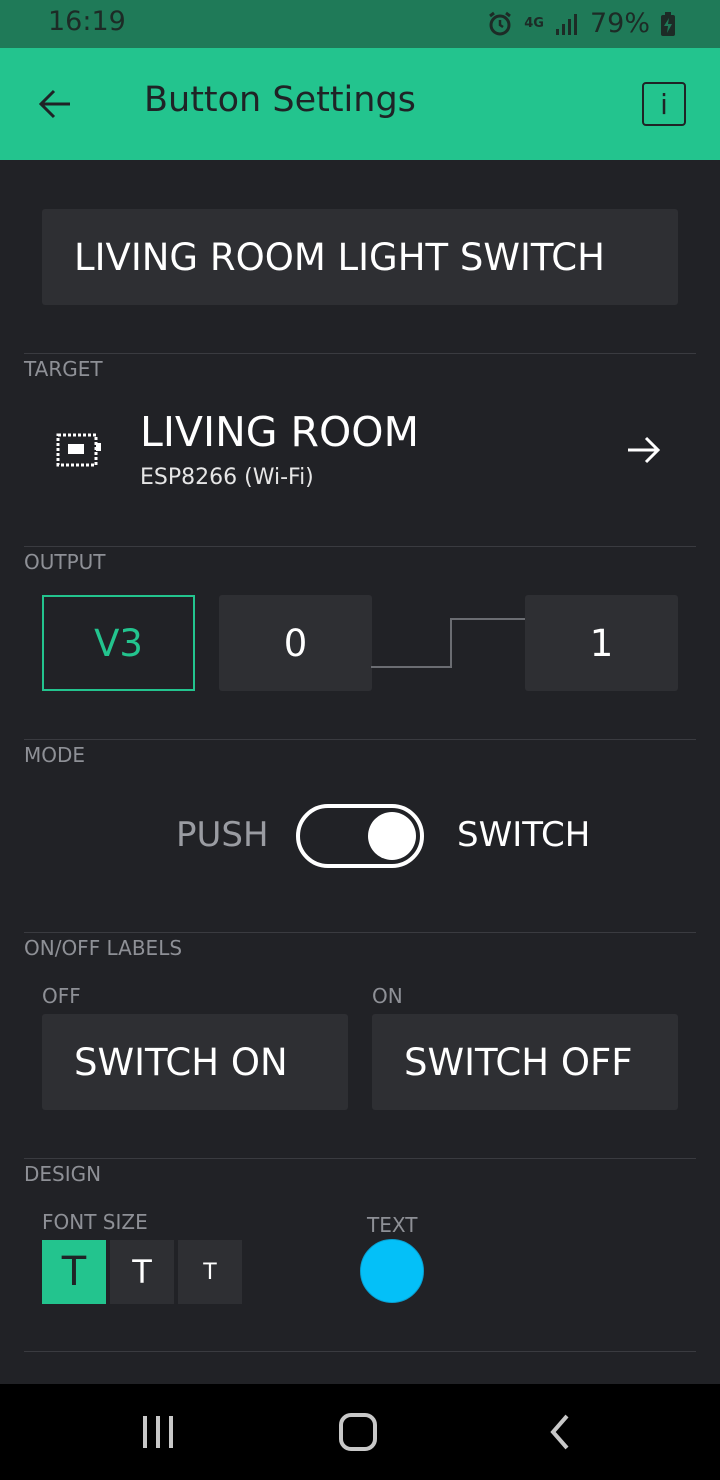  I want to click on status-time: 16:19, so click(87, 21).